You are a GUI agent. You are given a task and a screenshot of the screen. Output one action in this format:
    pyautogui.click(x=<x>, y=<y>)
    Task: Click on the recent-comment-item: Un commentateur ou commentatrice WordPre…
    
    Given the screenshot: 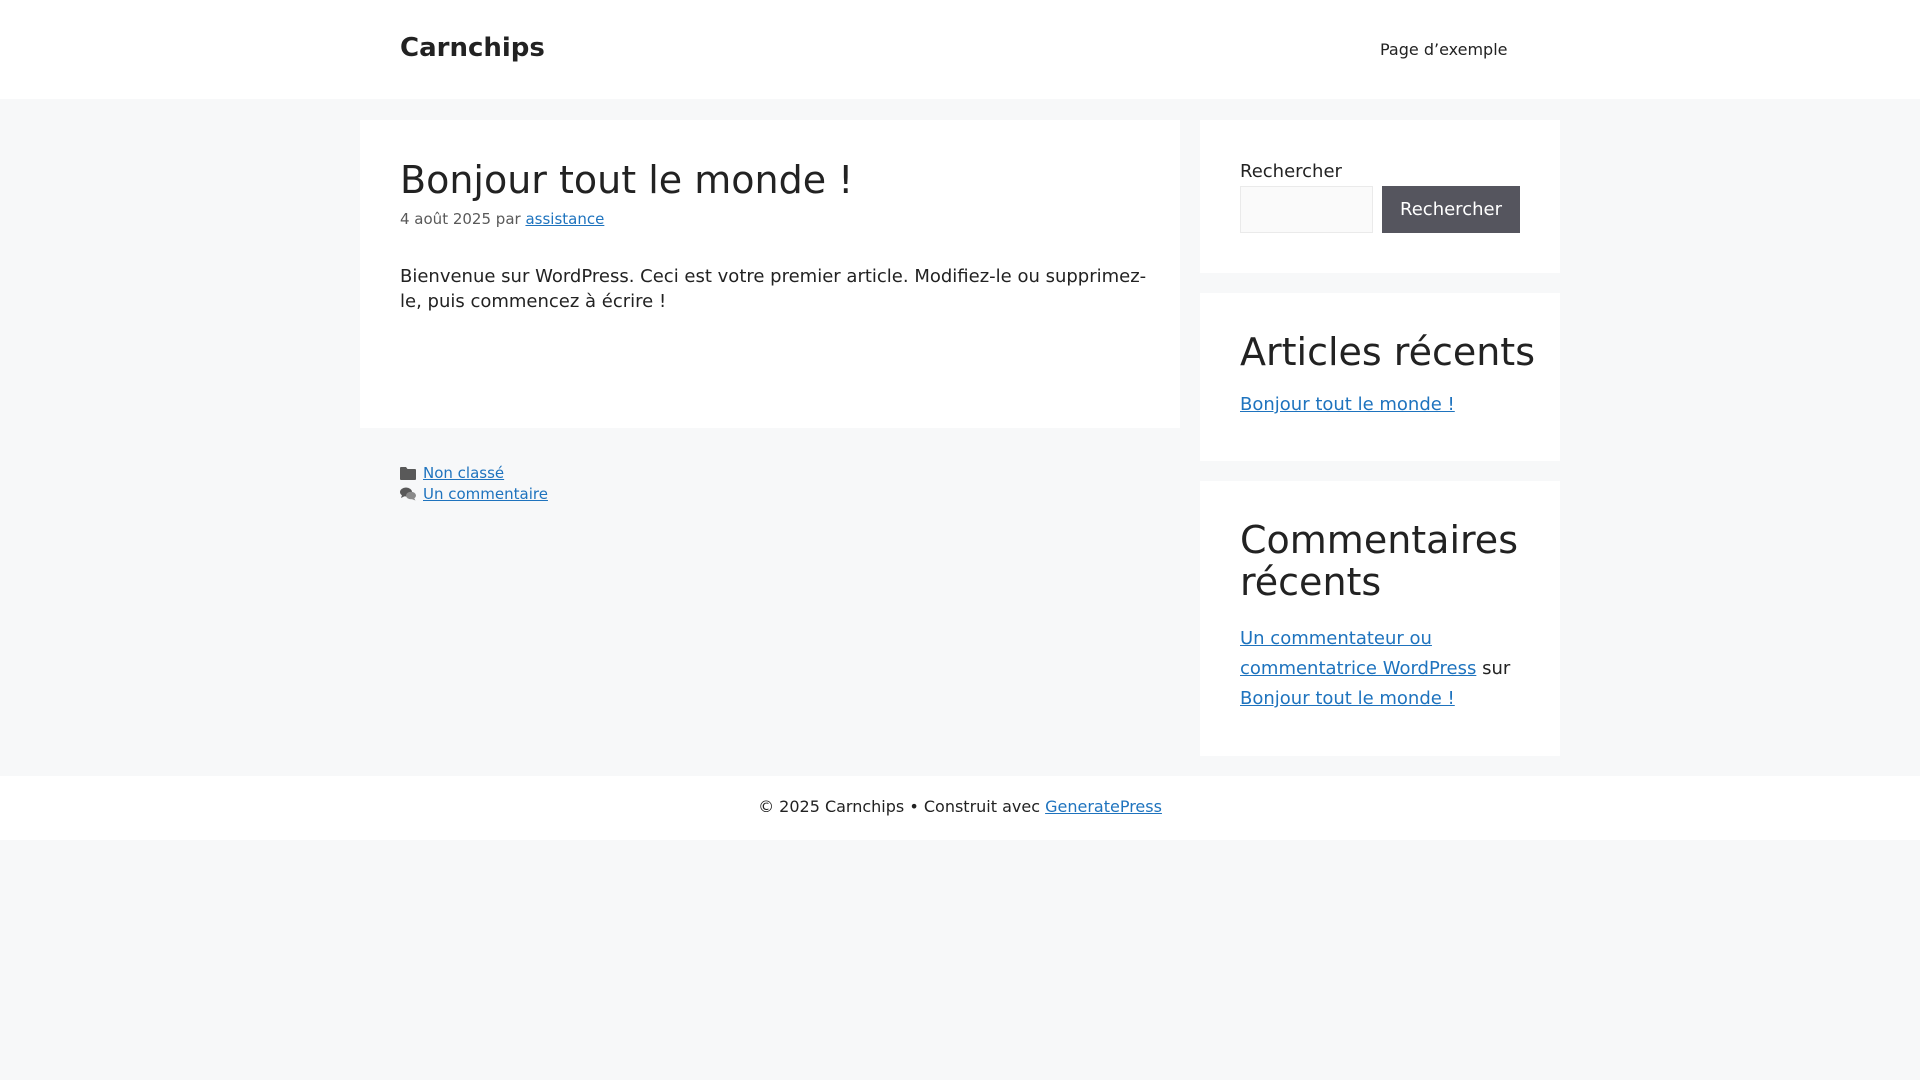 What is the action you would take?
    pyautogui.click(x=1390, y=669)
    